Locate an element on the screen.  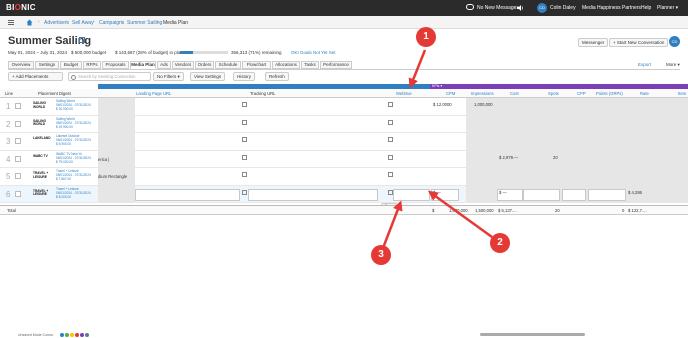
search-input: Search by Seeking Connection is located at coordinates (109, 76).